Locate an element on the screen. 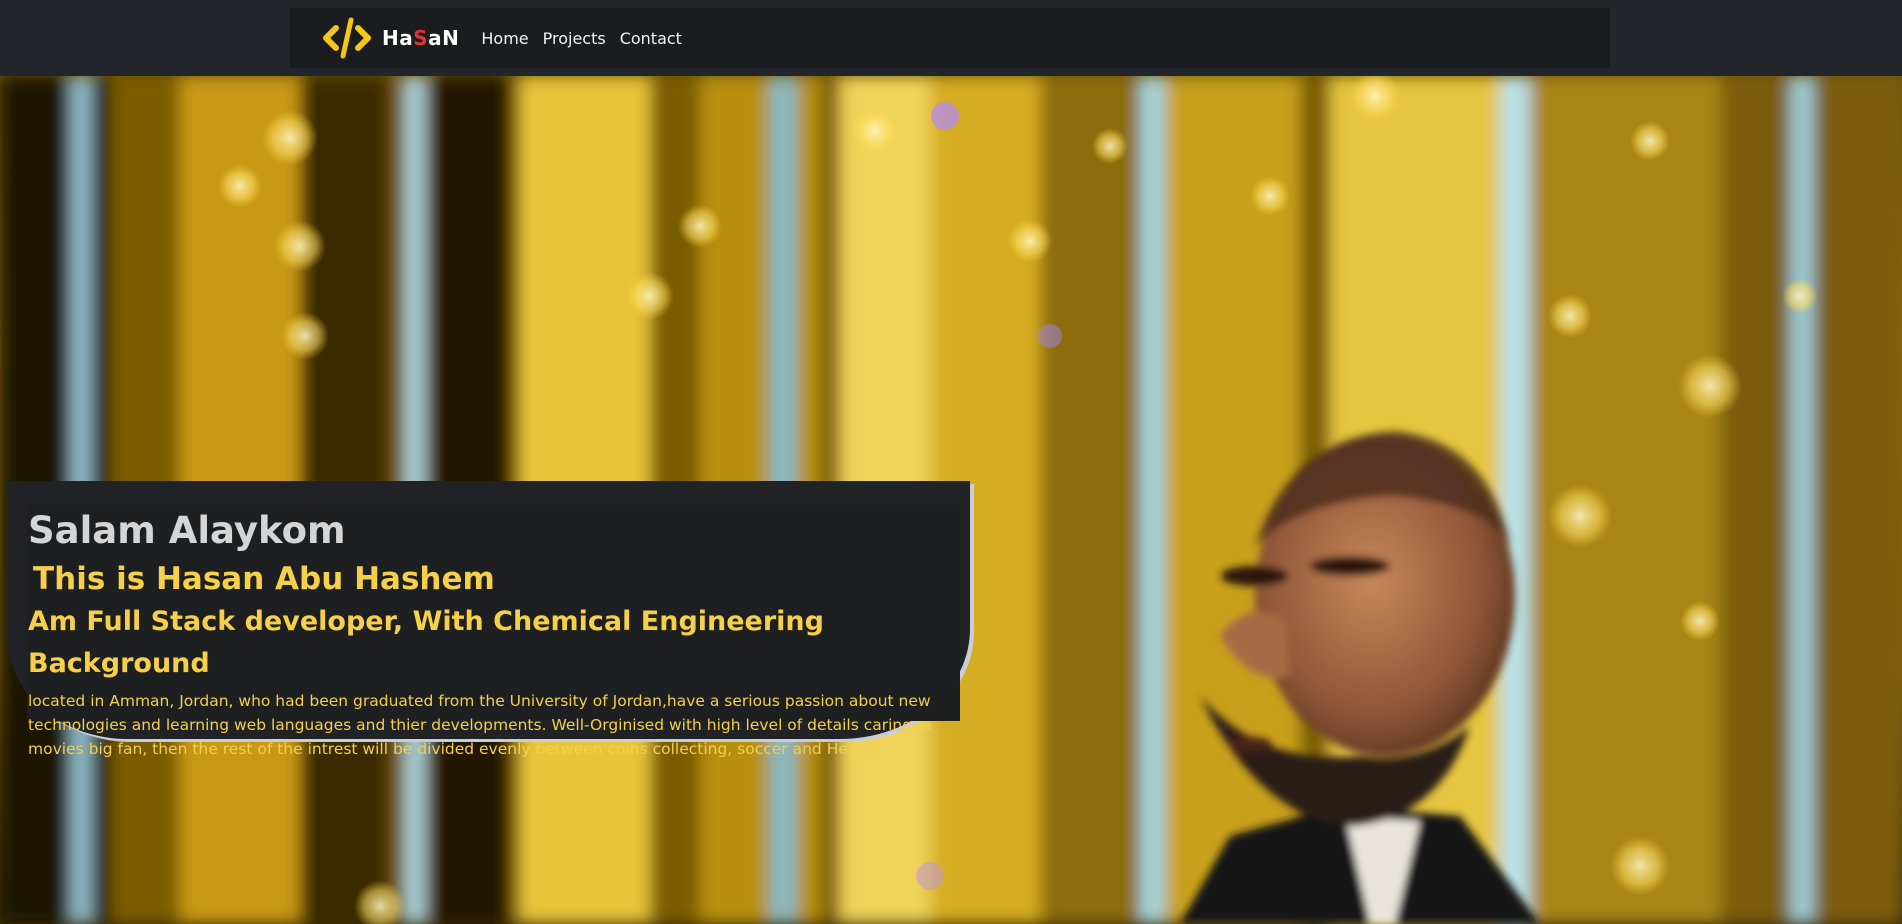 The image size is (1902, 924). nav-link-projects: Projects is located at coordinates (574, 38).